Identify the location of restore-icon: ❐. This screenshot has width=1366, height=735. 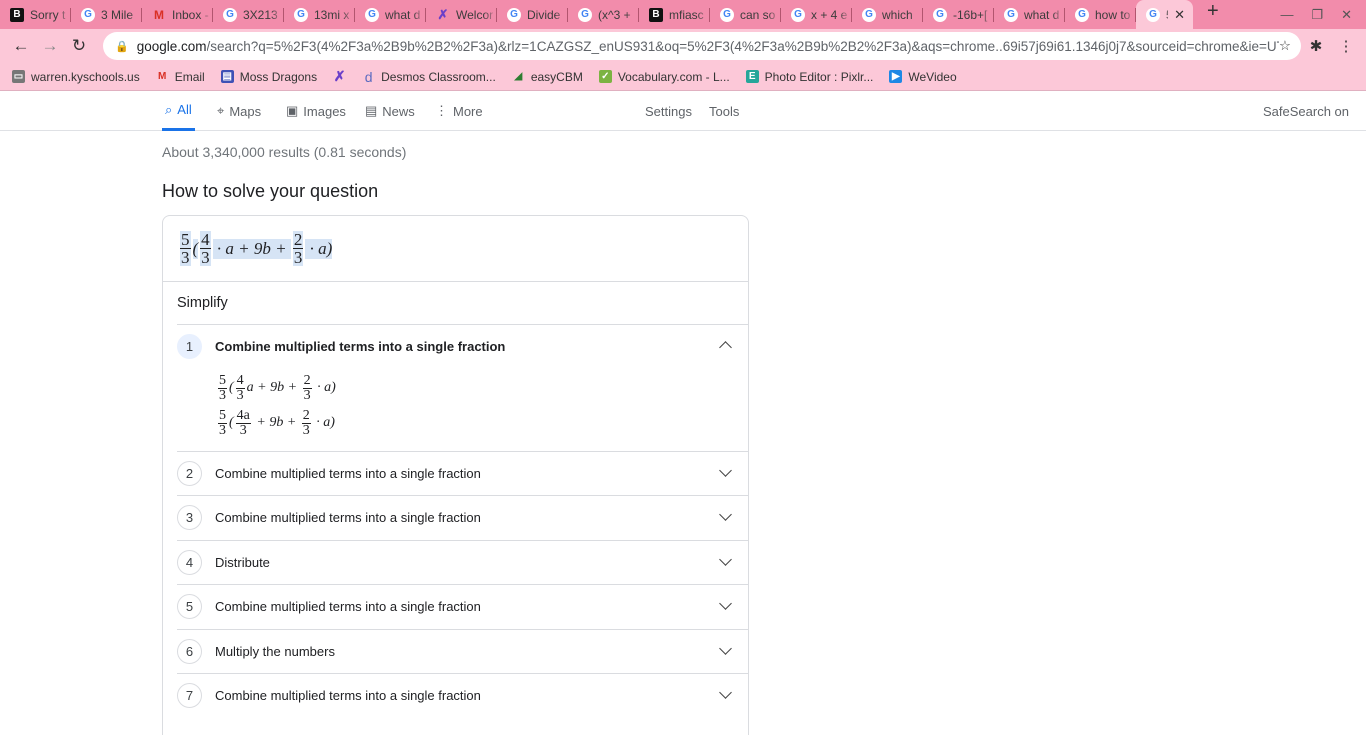
(1317, 15).